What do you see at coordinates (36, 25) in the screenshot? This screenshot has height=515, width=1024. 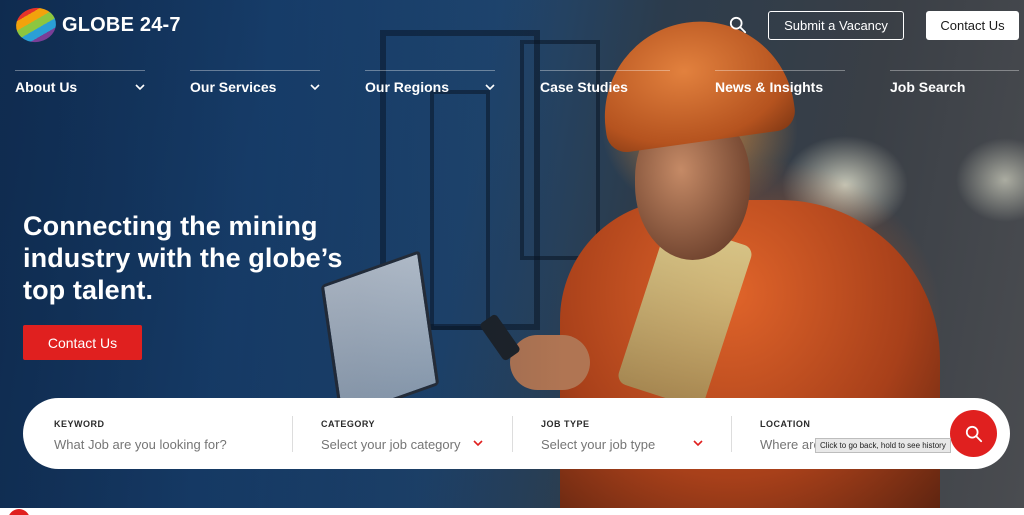 I see `globe-logo-icon` at bounding box center [36, 25].